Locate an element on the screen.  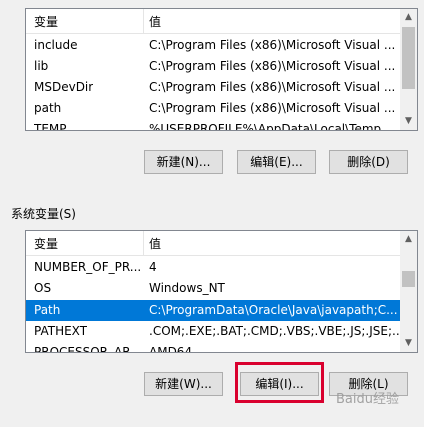
user-variables-header: 变量 值 is located at coordinates (213, 21).